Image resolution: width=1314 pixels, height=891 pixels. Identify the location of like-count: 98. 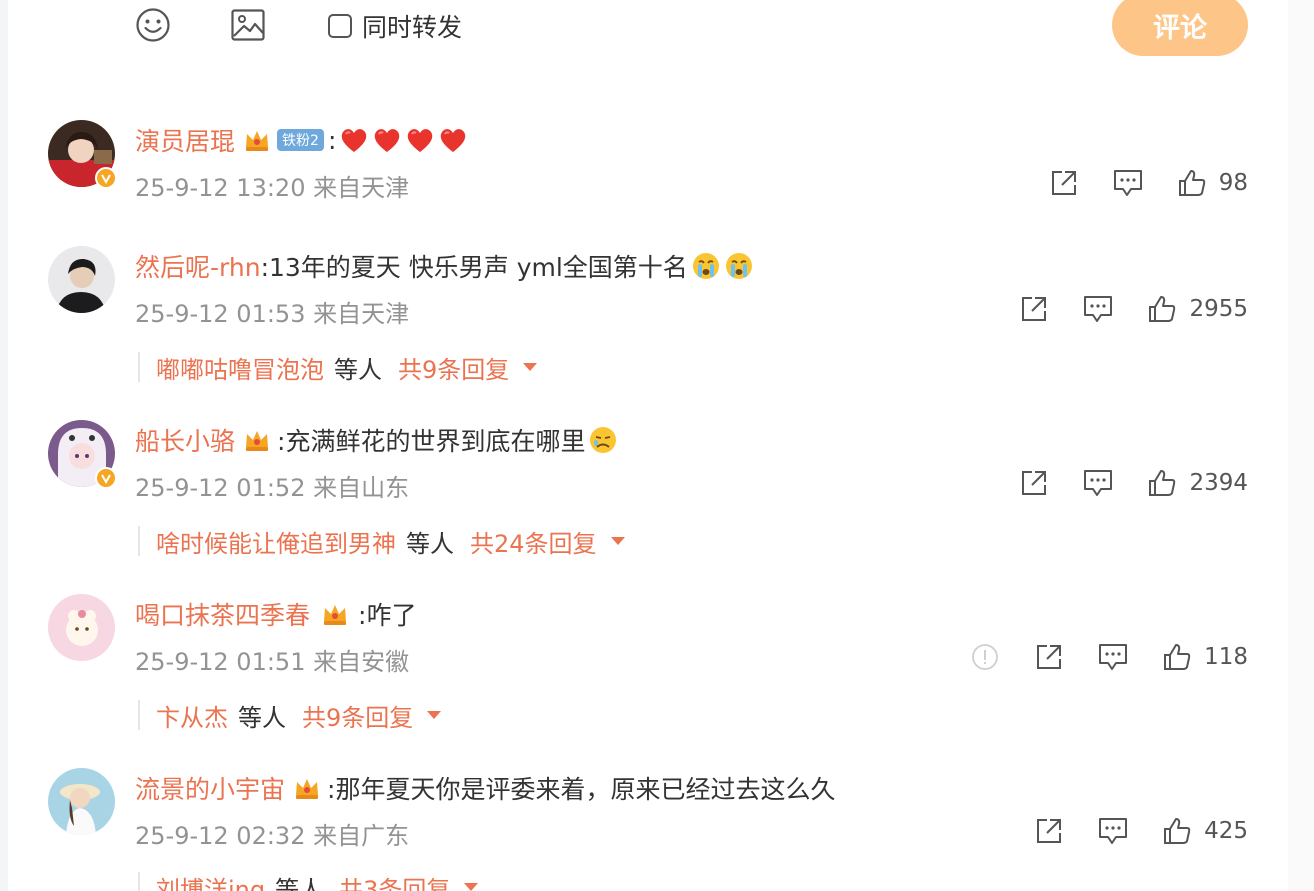
(1233, 183).